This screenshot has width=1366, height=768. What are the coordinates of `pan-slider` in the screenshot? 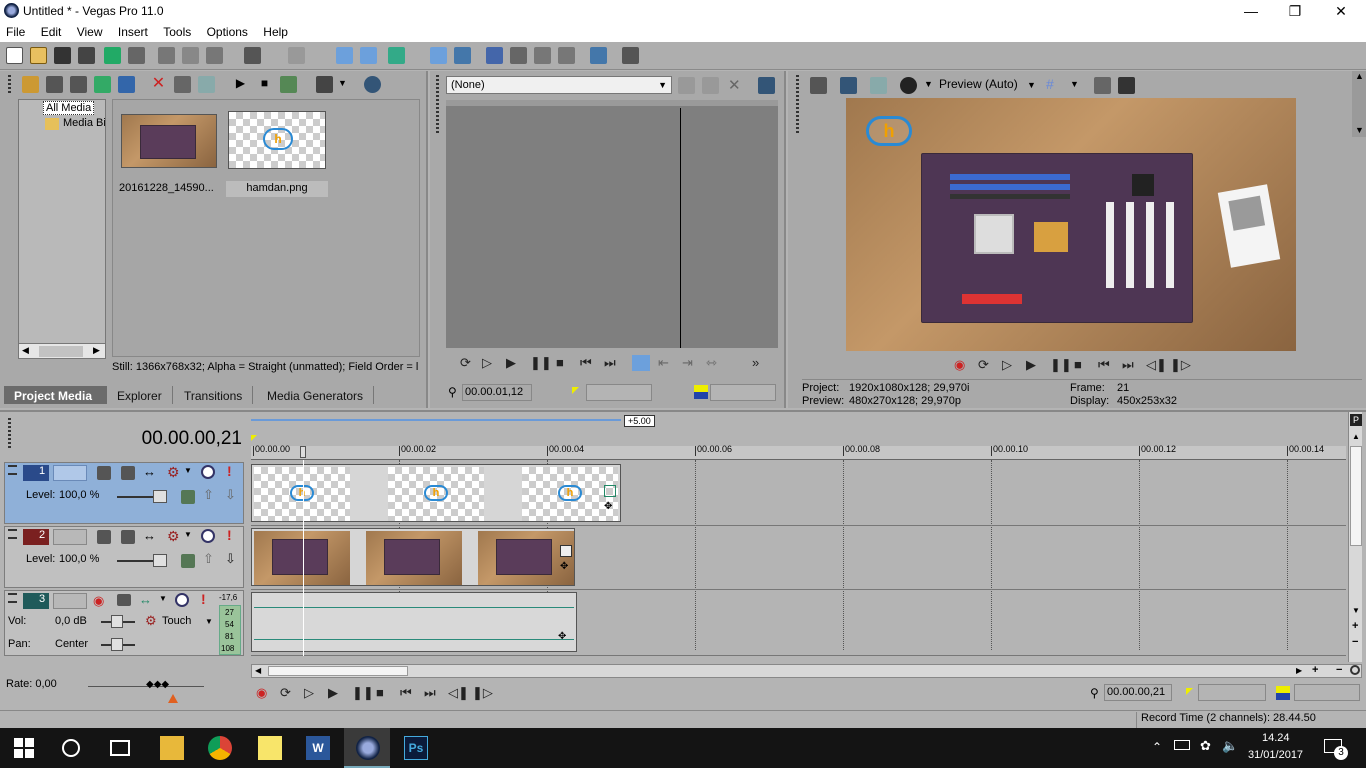 It's located at (118, 644).